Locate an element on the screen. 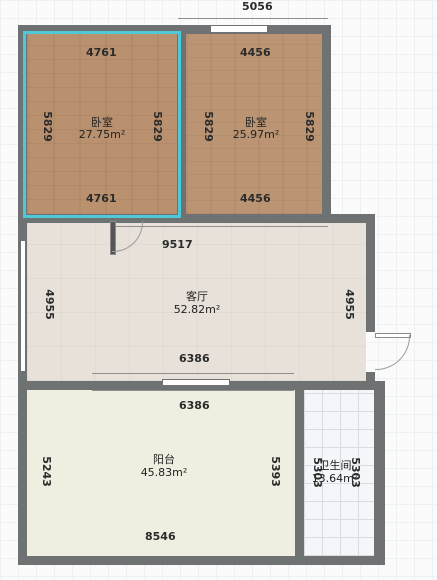  bedroom2-area: 25.97m² is located at coordinates (256, 134).